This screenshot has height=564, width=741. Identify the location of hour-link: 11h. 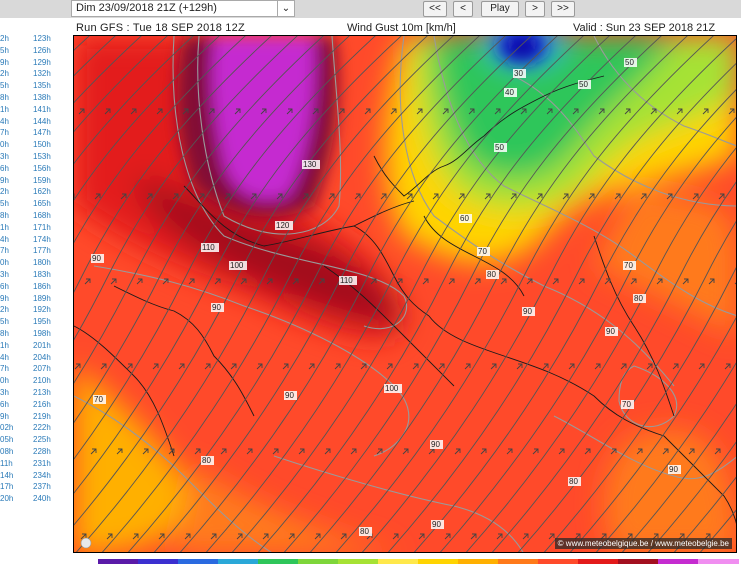
(6, 463).